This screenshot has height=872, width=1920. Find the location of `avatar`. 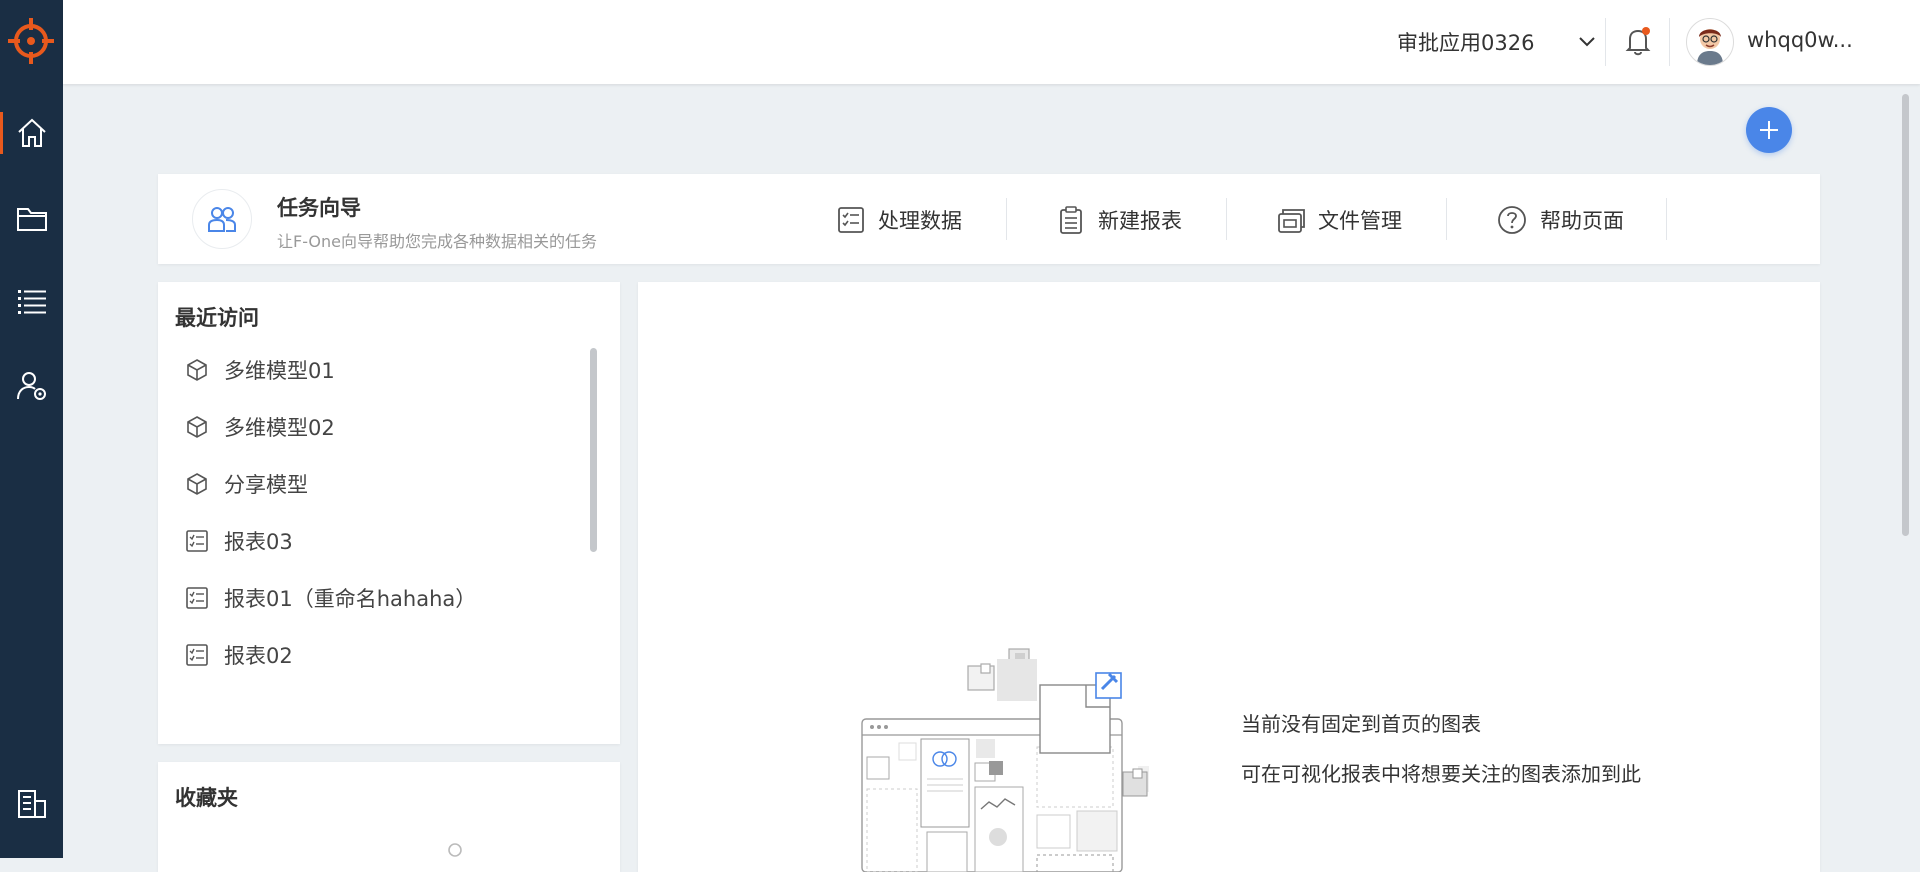

avatar is located at coordinates (1710, 42).